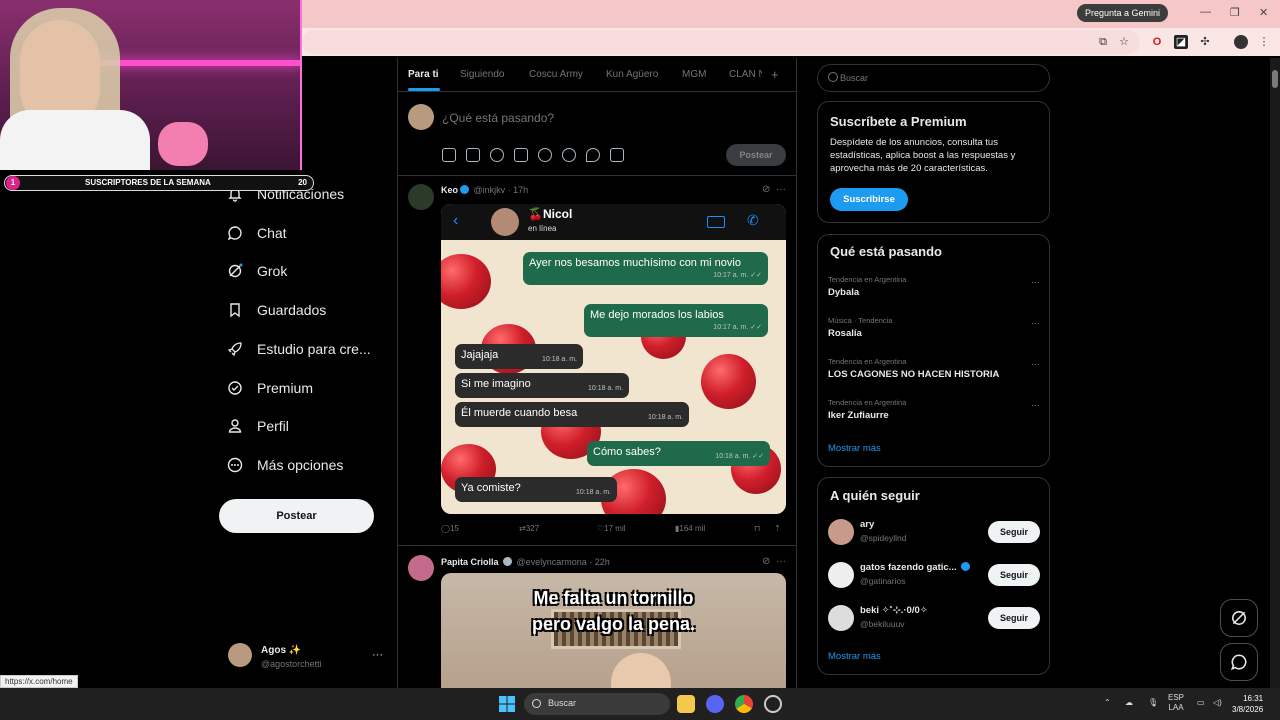 This screenshot has height=720, width=1280. Describe the element at coordinates (450, 528) in the screenshot. I see `reply-button: ◯ 15` at that location.